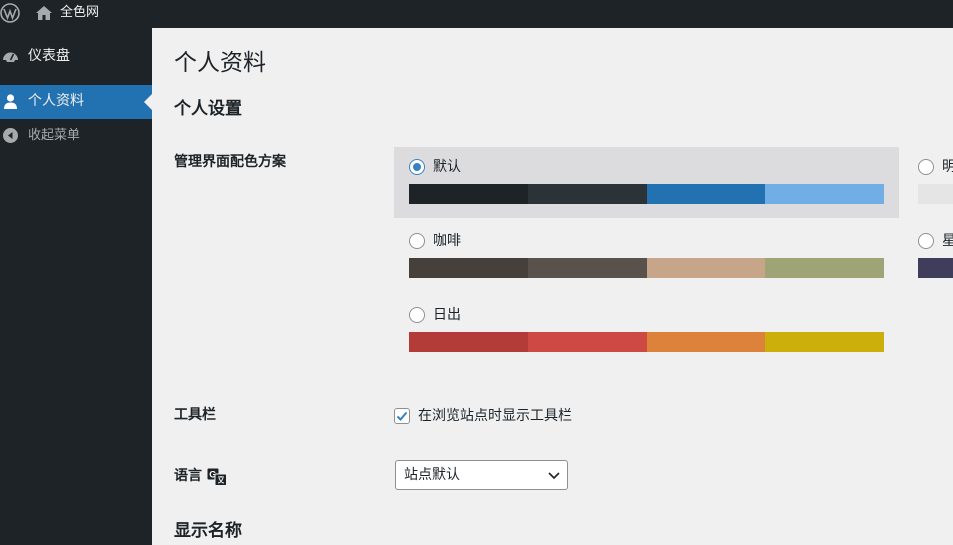  Describe the element at coordinates (10, 13) in the screenshot. I see `wordpress-logo-icon` at that location.